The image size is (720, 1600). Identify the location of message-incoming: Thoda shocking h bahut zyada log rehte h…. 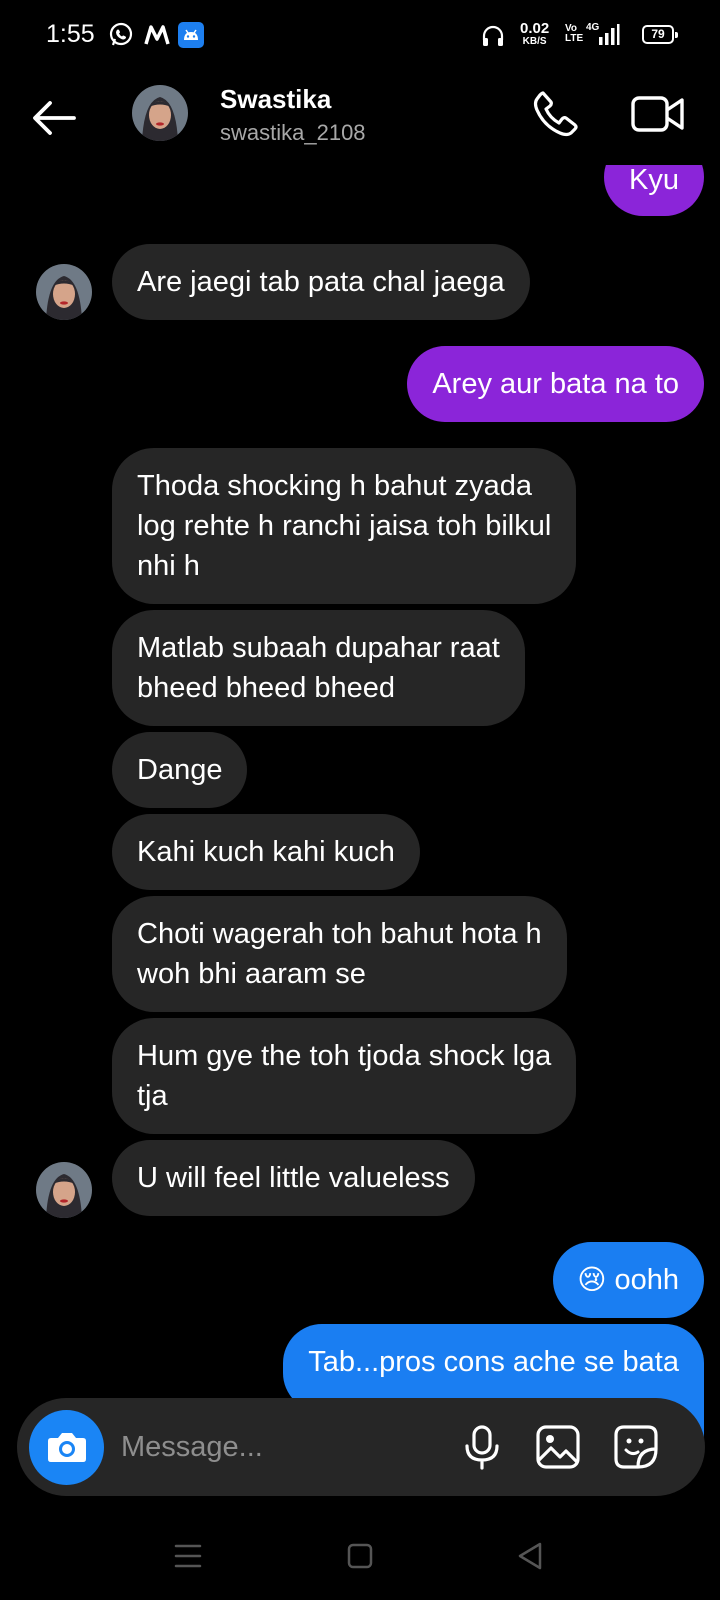
(344, 526).